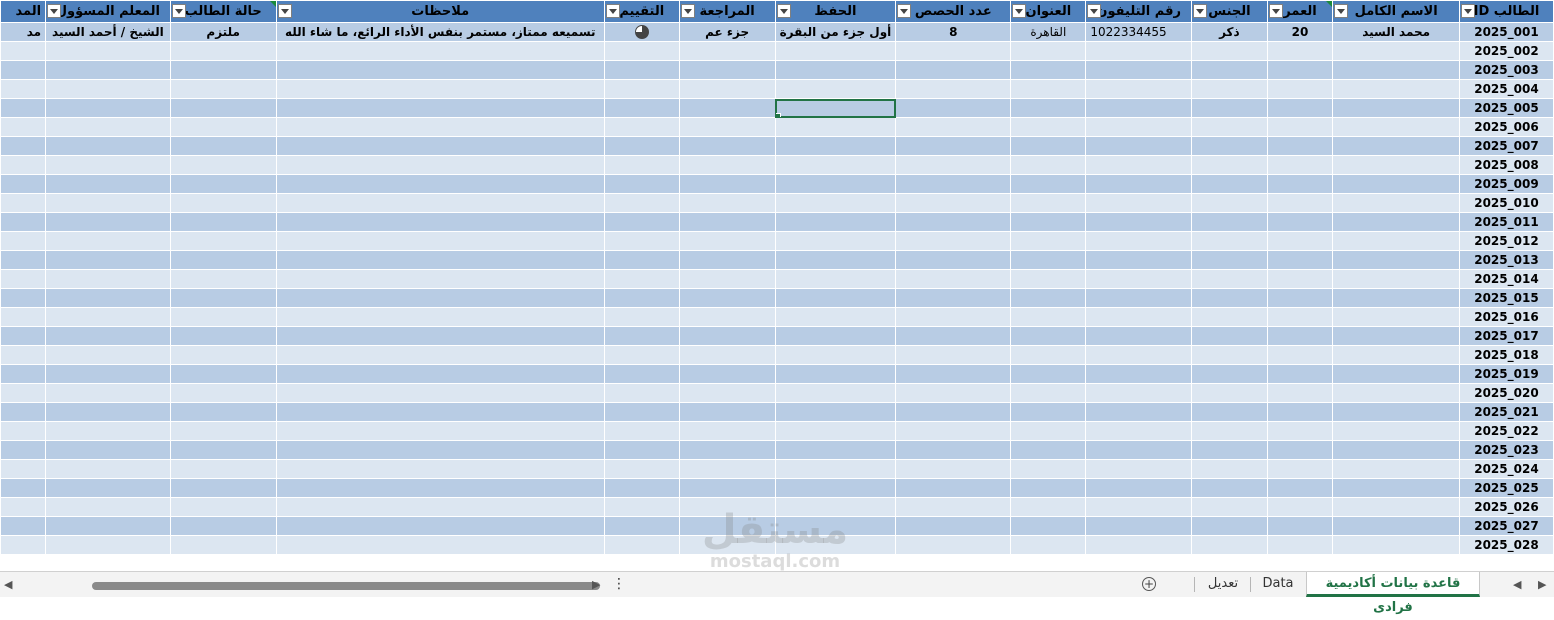 This screenshot has width=1554, height=620. What do you see at coordinates (1506, 51) in the screenshot?
I see `cell-id: 2025_002` at bounding box center [1506, 51].